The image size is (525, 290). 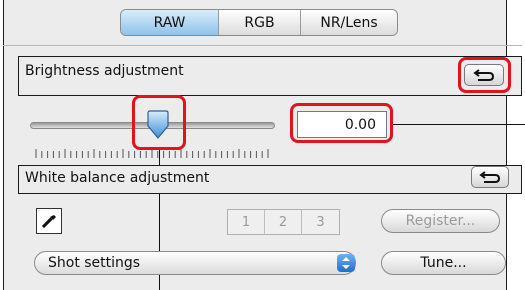 I want to click on tab-nr-lens: NR/Lens, so click(x=349, y=22).